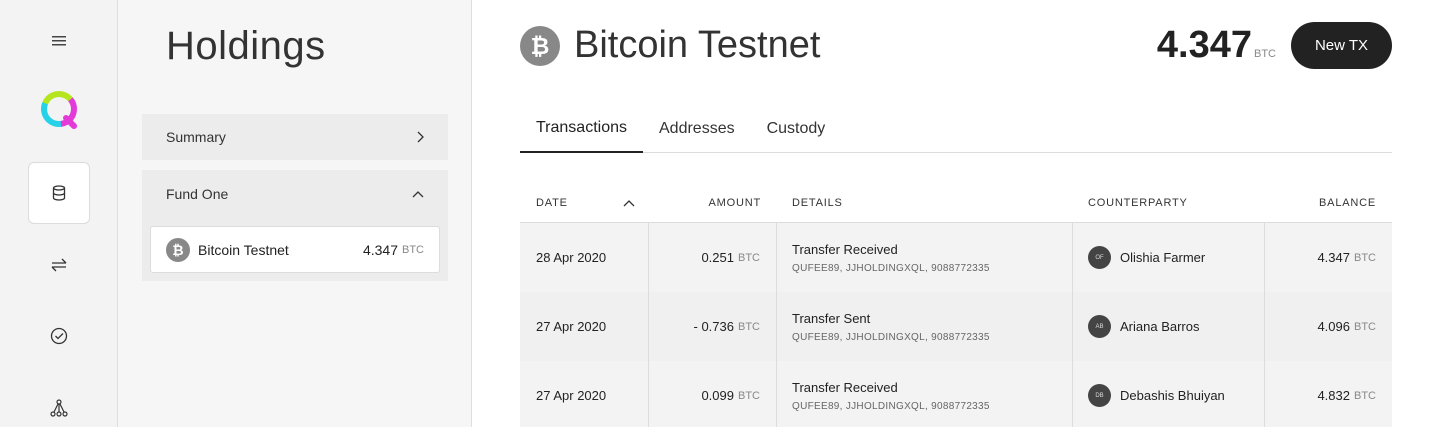  Describe the element at coordinates (552, 202) in the screenshot. I see `column-date-label: DATE` at that location.